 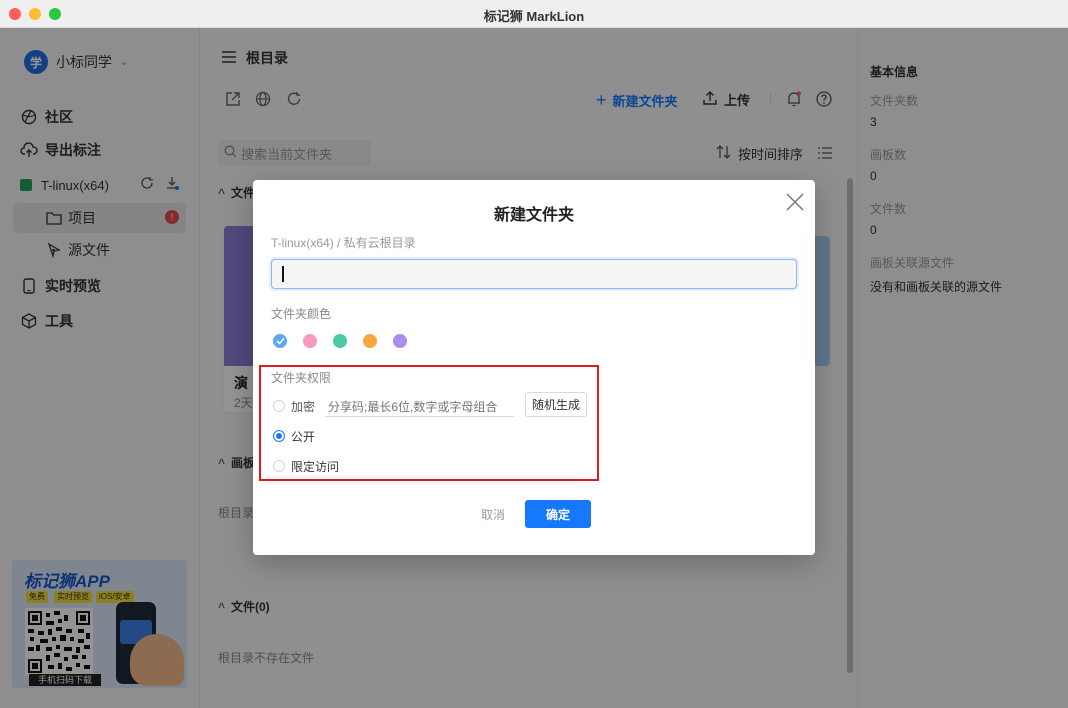 What do you see at coordinates (419, 407) in the screenshot?
I see `share-code-input` at bounding box center [419, 407].